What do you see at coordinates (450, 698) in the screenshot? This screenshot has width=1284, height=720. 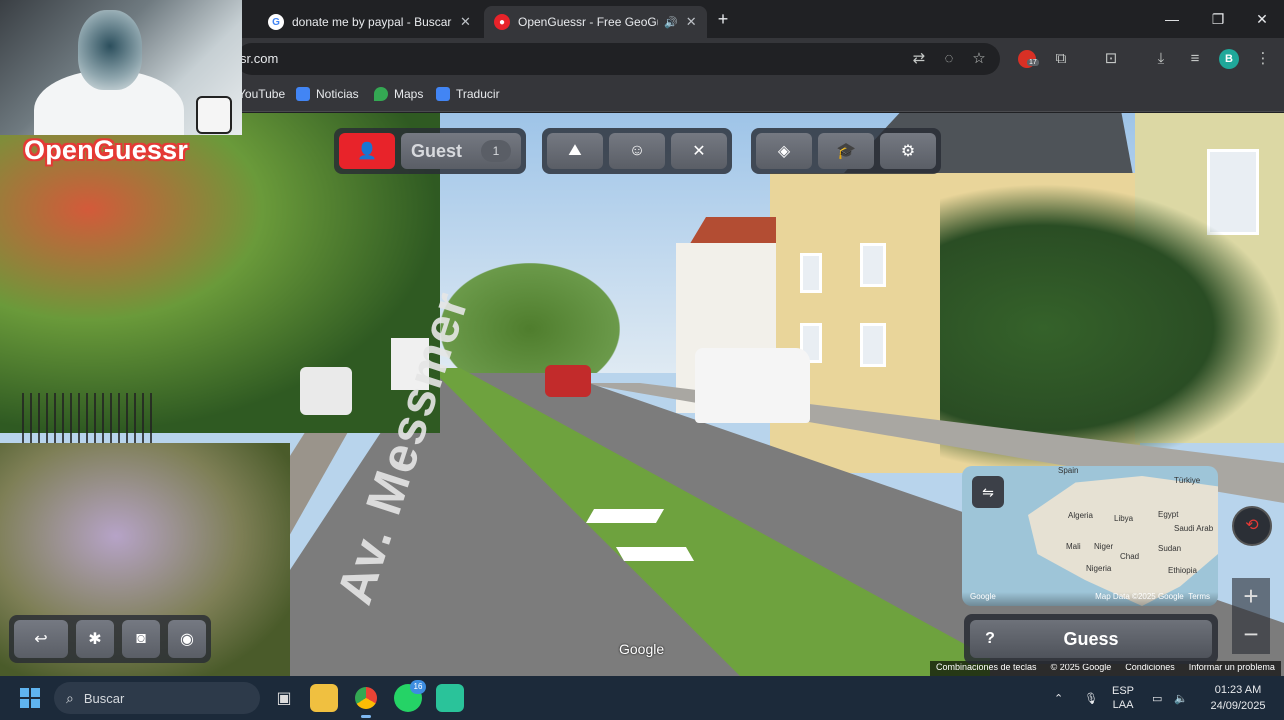 I see `app-icon` at bounding box center [450, 698].